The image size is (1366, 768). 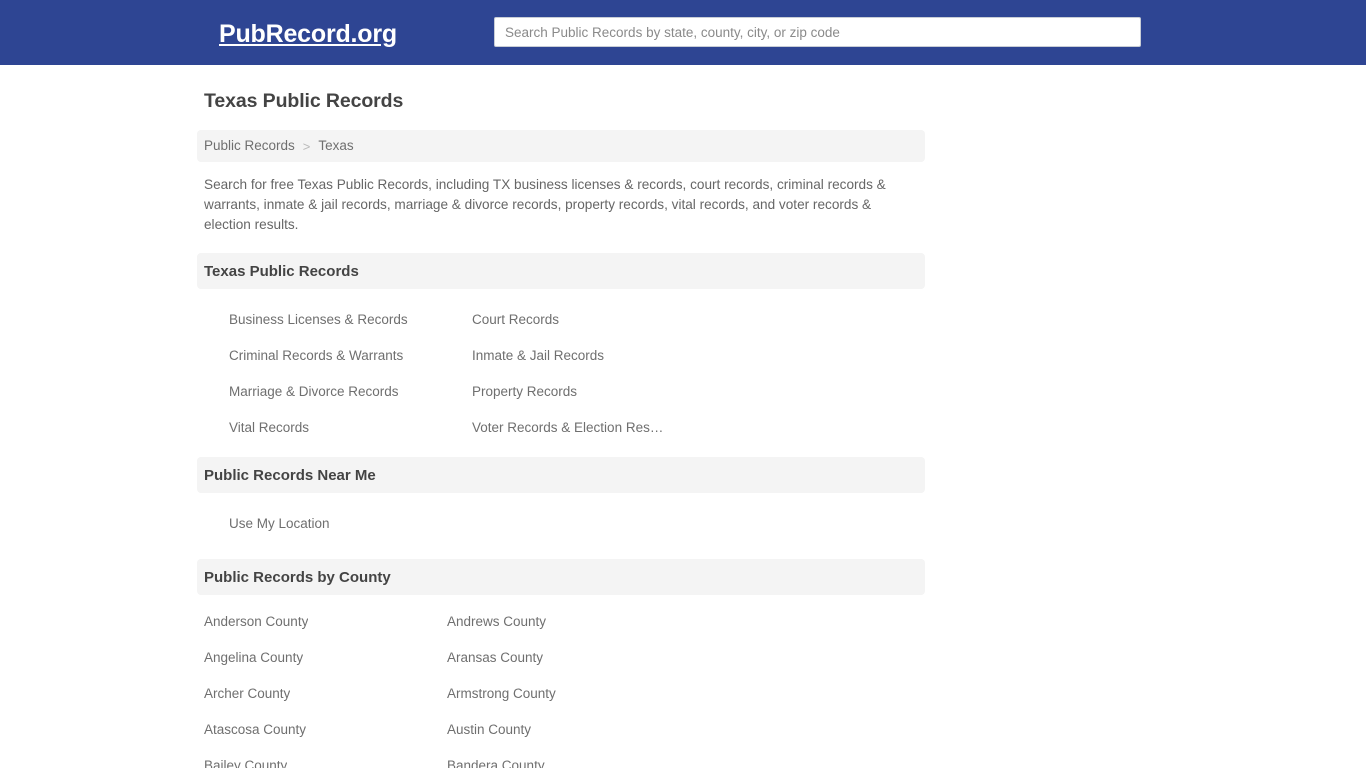 What do you see at coordinates (247, 693) in the screenshot?
I see `link-archer-county: Archer County` at bounding box center [247, 693].